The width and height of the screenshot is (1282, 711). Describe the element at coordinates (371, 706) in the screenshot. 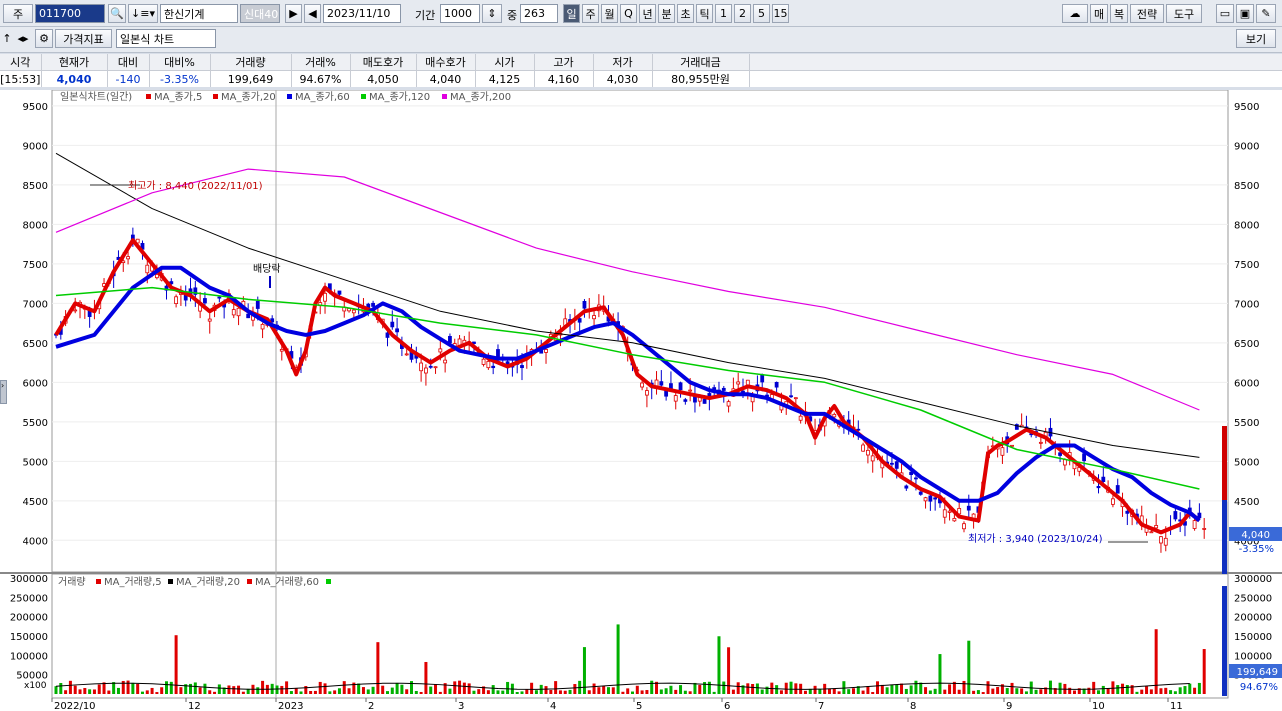

I see `x-label: 2` at that location.